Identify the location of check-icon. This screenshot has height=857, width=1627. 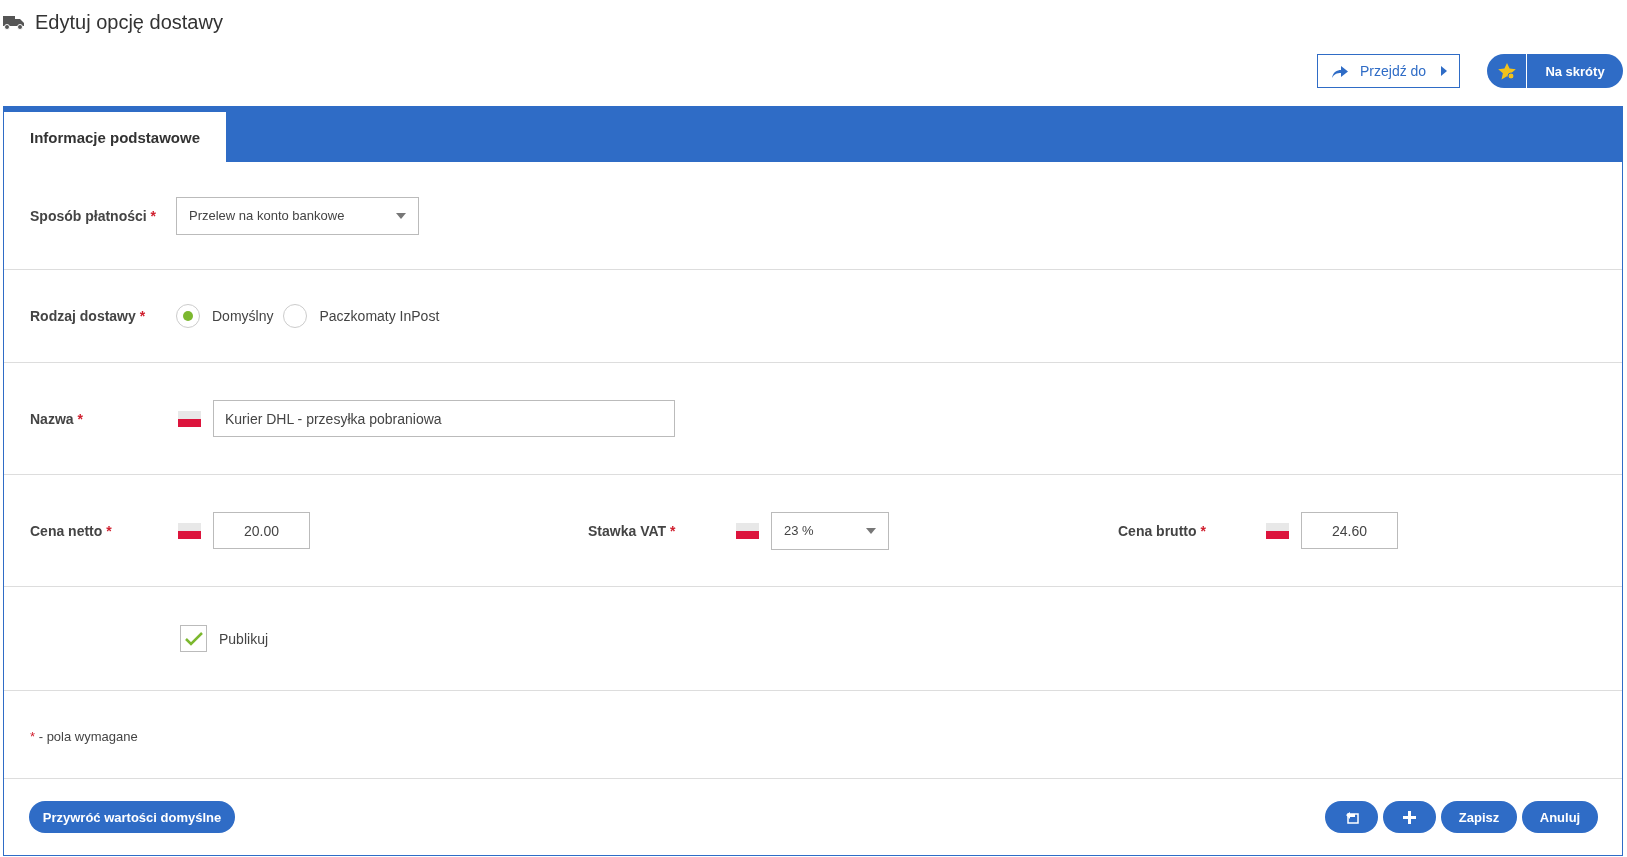
(193, 638).